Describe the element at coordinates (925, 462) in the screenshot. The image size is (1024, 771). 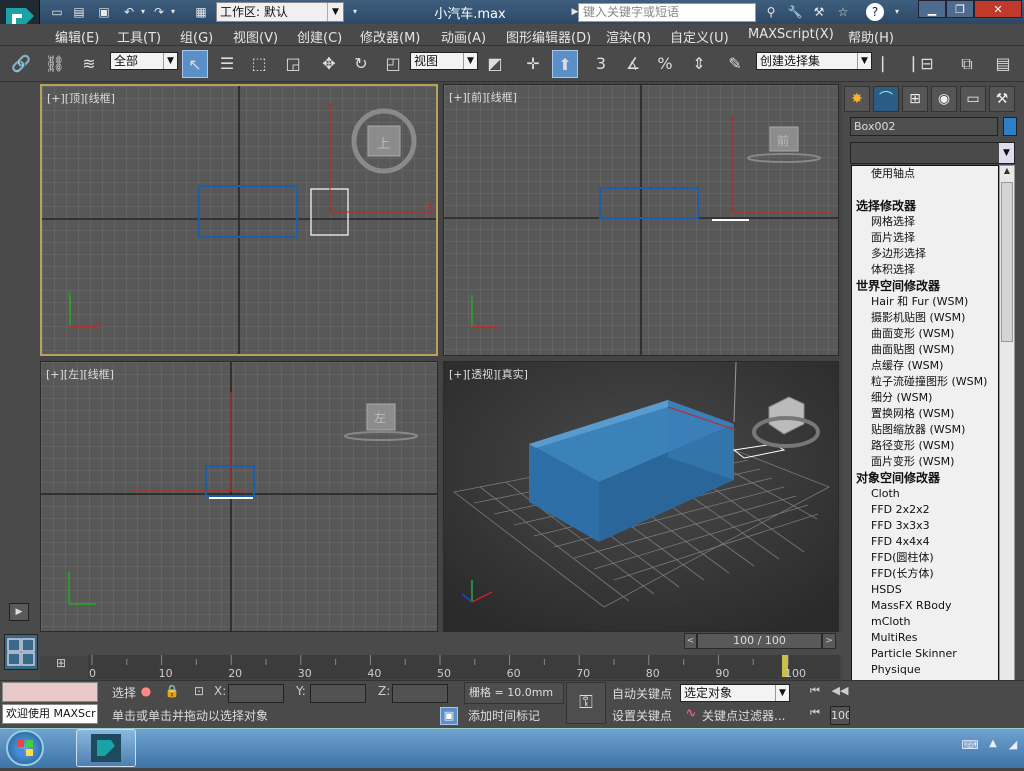
I see `modifier-list-item: 面片变形 (WSM)` at that location.